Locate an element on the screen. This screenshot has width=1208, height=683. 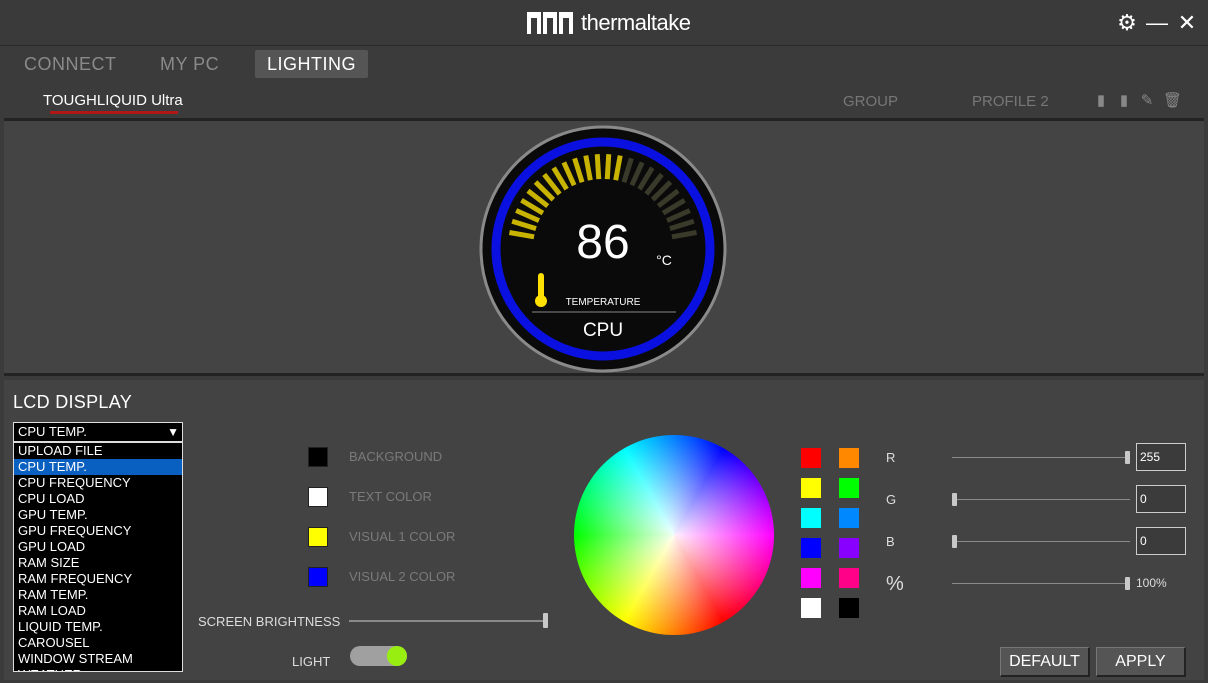
window-controls: ⚙ — ✕ is located at coordinates (1157, 23).